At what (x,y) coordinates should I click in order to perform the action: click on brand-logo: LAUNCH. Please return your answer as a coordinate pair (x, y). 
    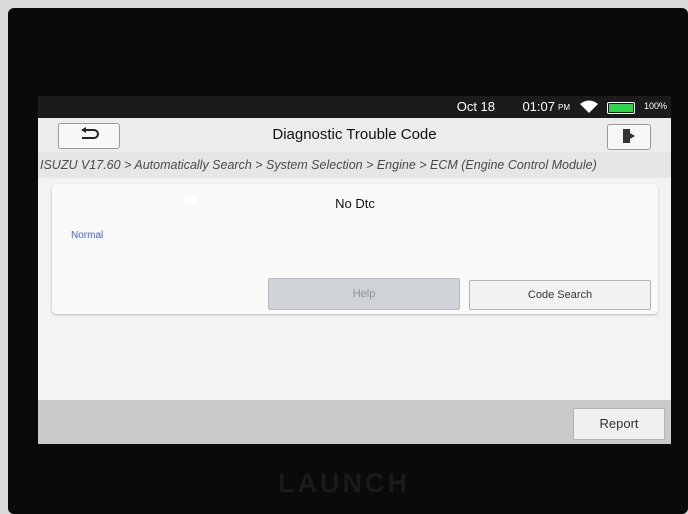
    Looking at the image, I should click on (344, 483).